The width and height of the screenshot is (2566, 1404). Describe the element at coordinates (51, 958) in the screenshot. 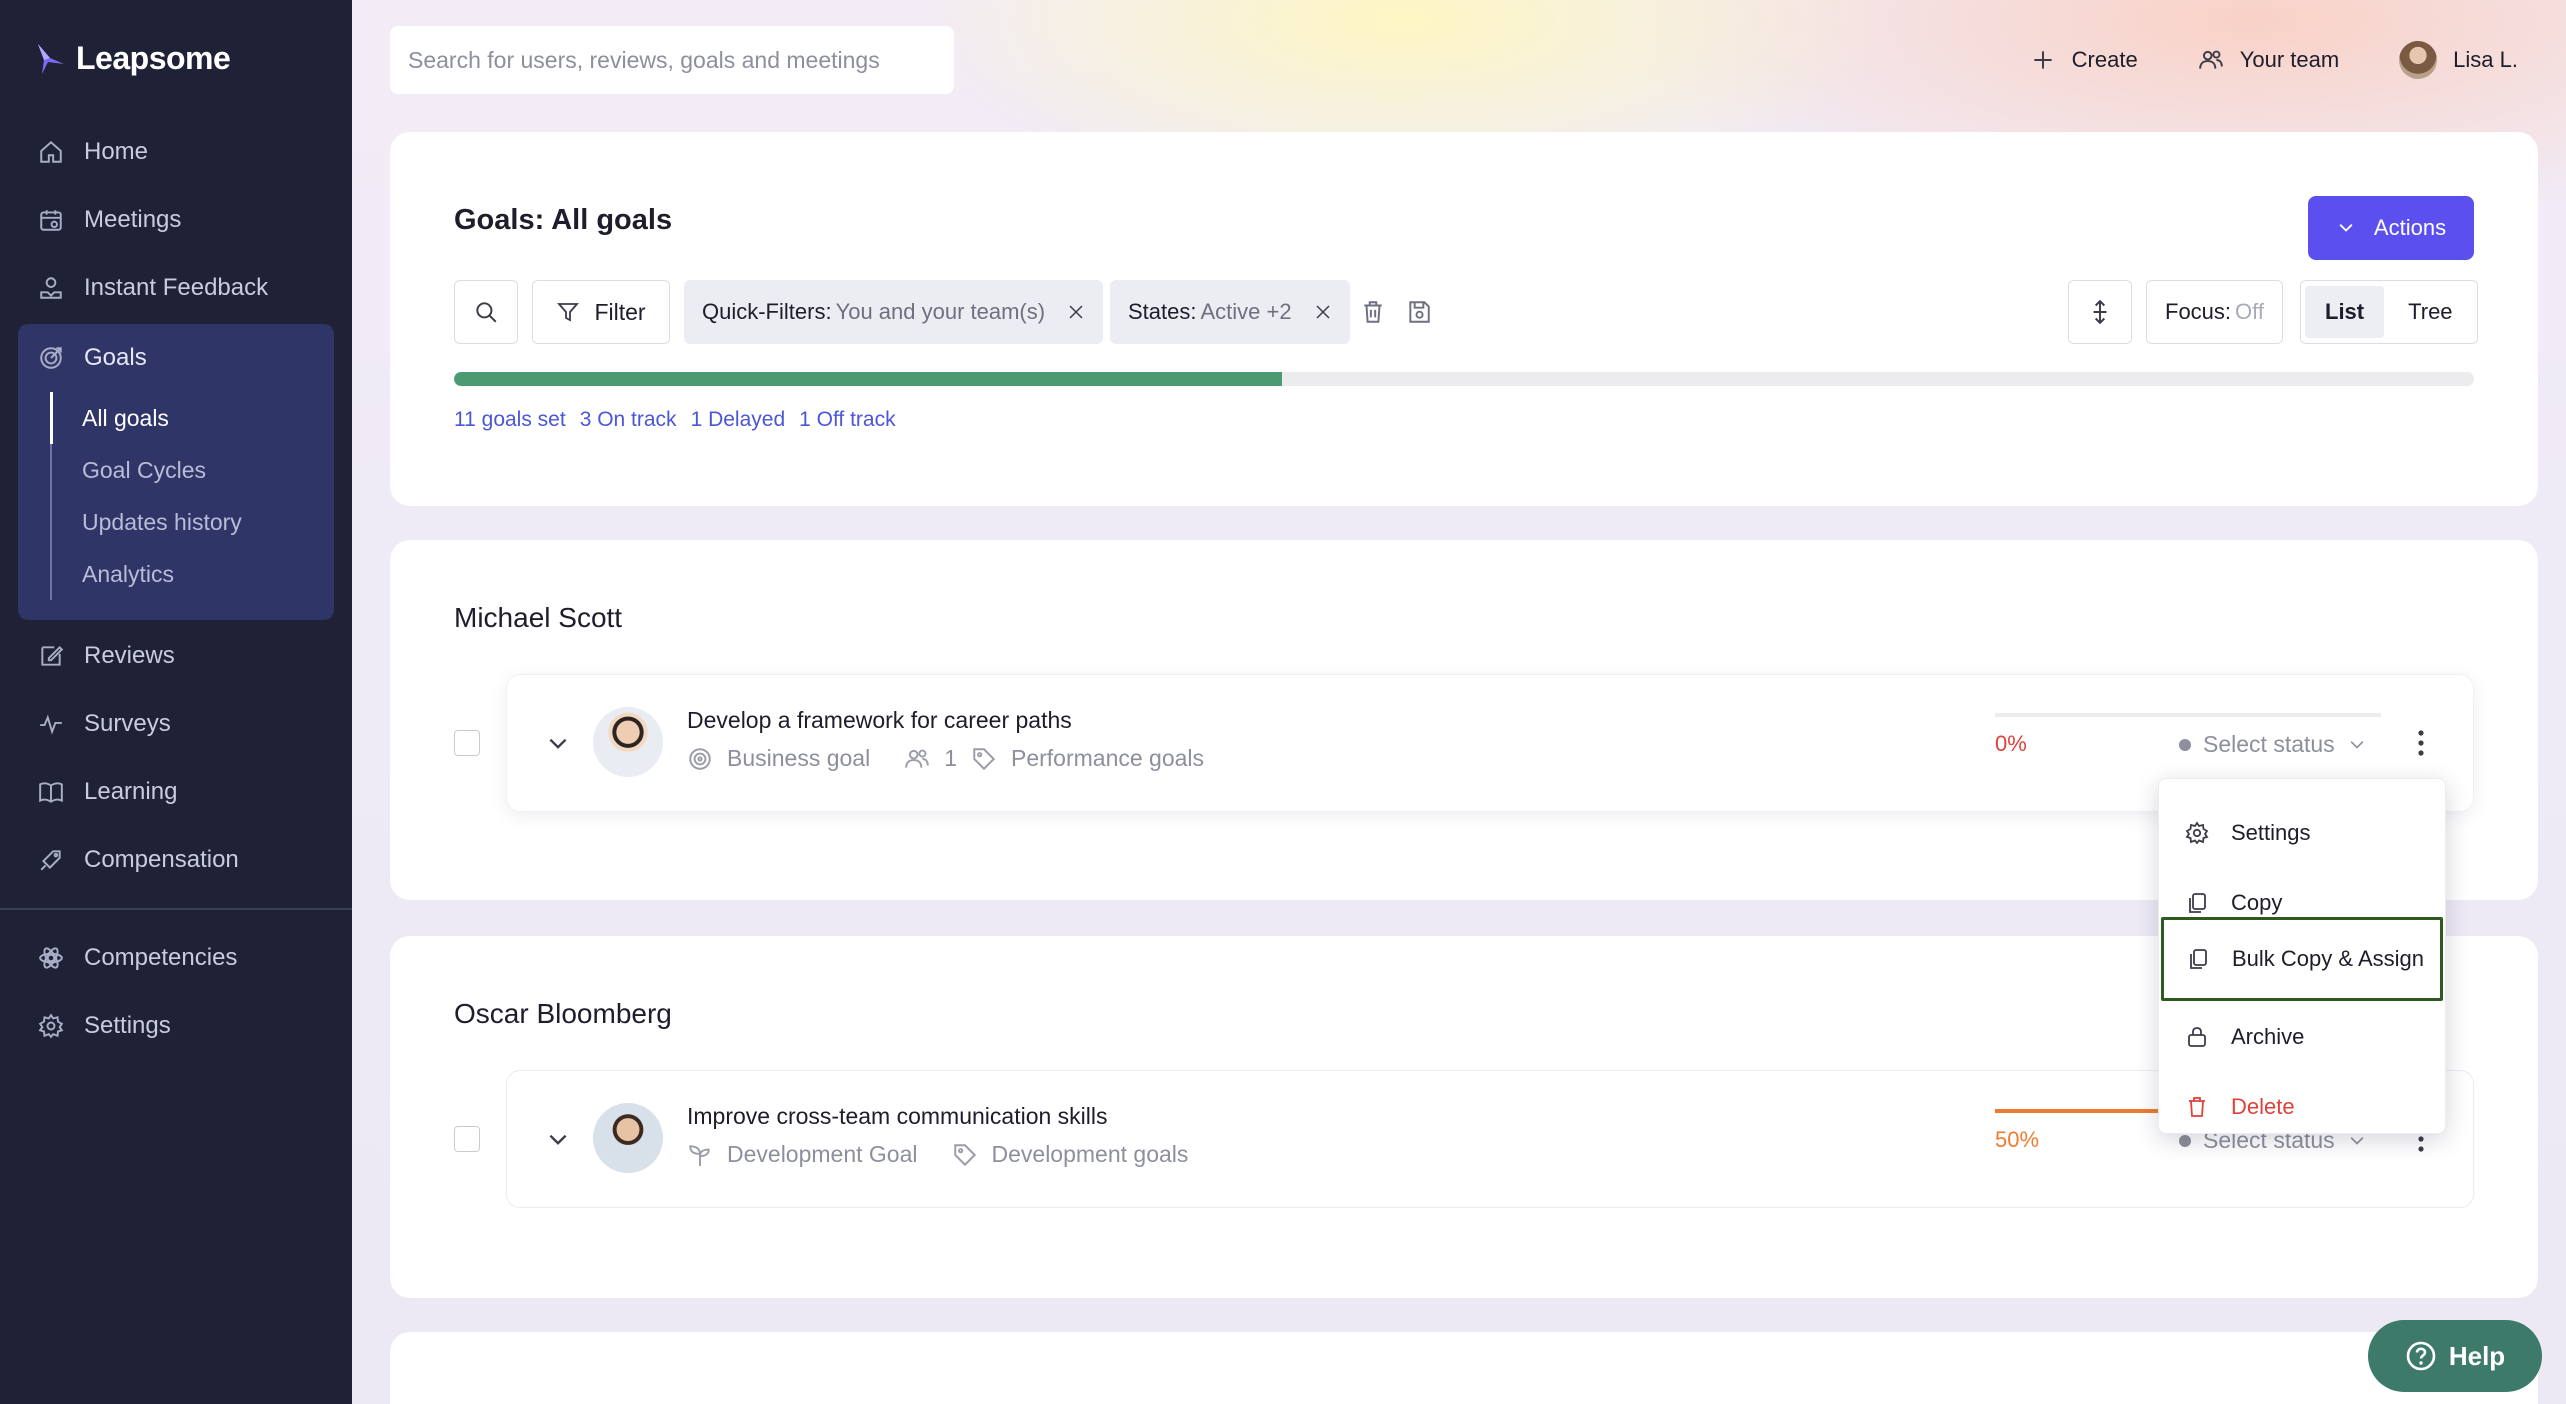

I see `competencies-icon` at that location.